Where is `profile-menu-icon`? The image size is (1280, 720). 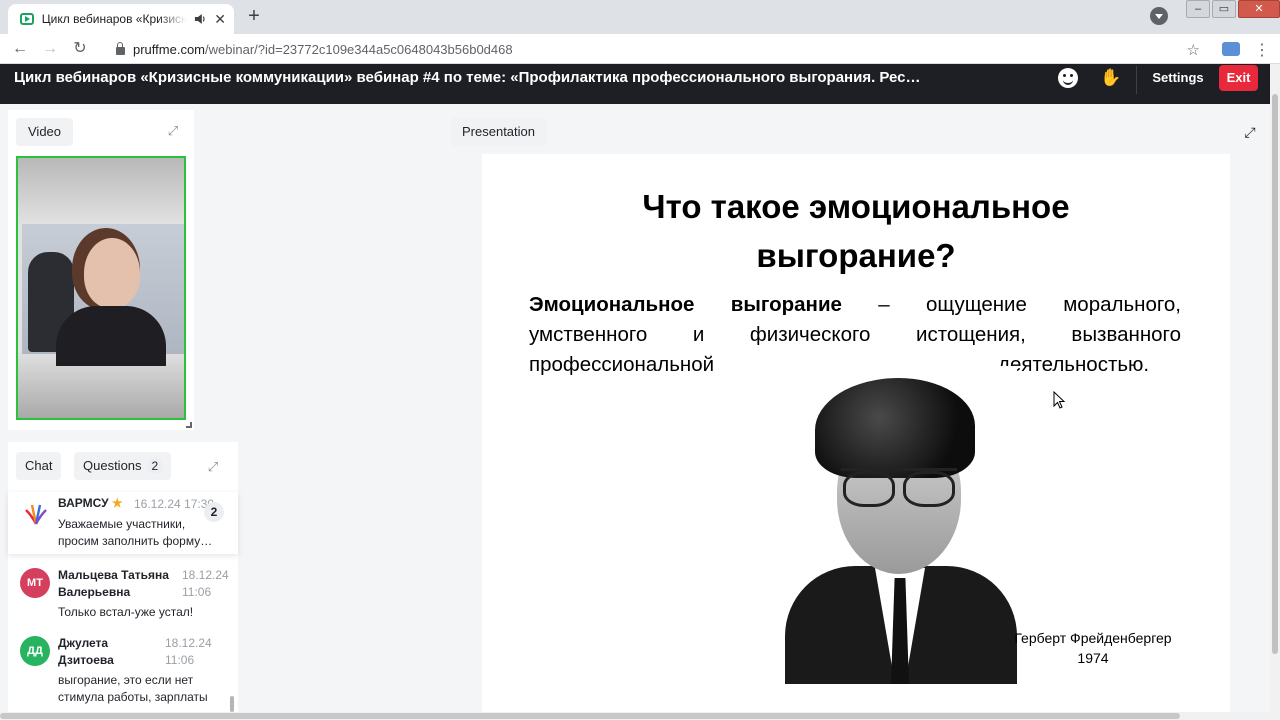 profile-menu-icon is located at coordinates (1159, 16).